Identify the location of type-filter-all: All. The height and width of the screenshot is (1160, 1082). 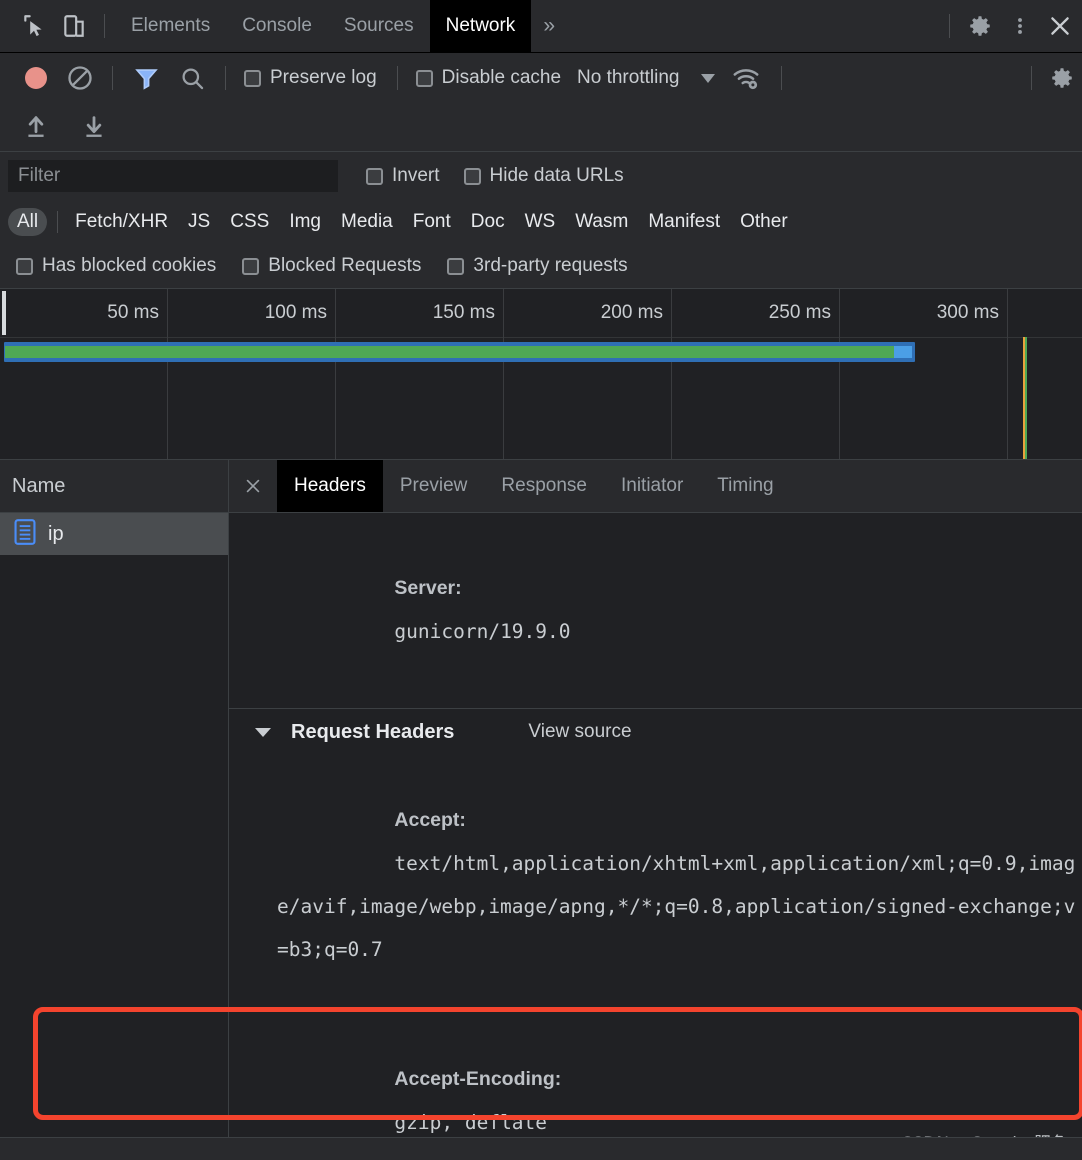
(28, 222).